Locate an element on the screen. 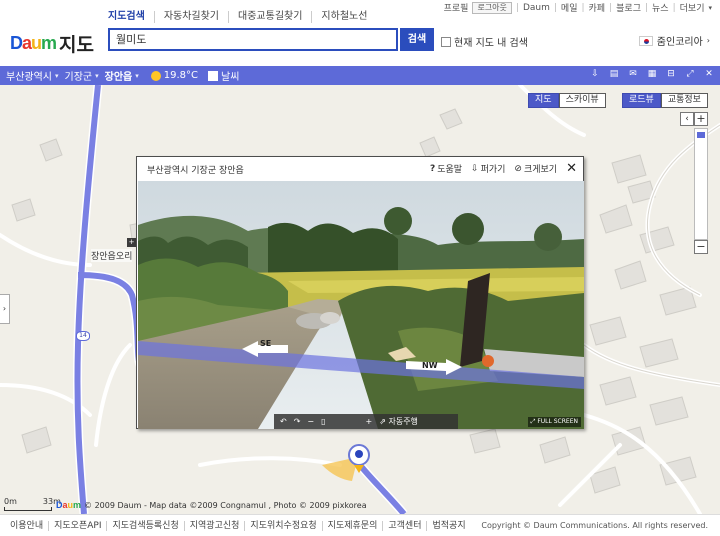 The height and width of the screenshot is (536, 720). korea-flag-icon is located at coordinates (645, 40).